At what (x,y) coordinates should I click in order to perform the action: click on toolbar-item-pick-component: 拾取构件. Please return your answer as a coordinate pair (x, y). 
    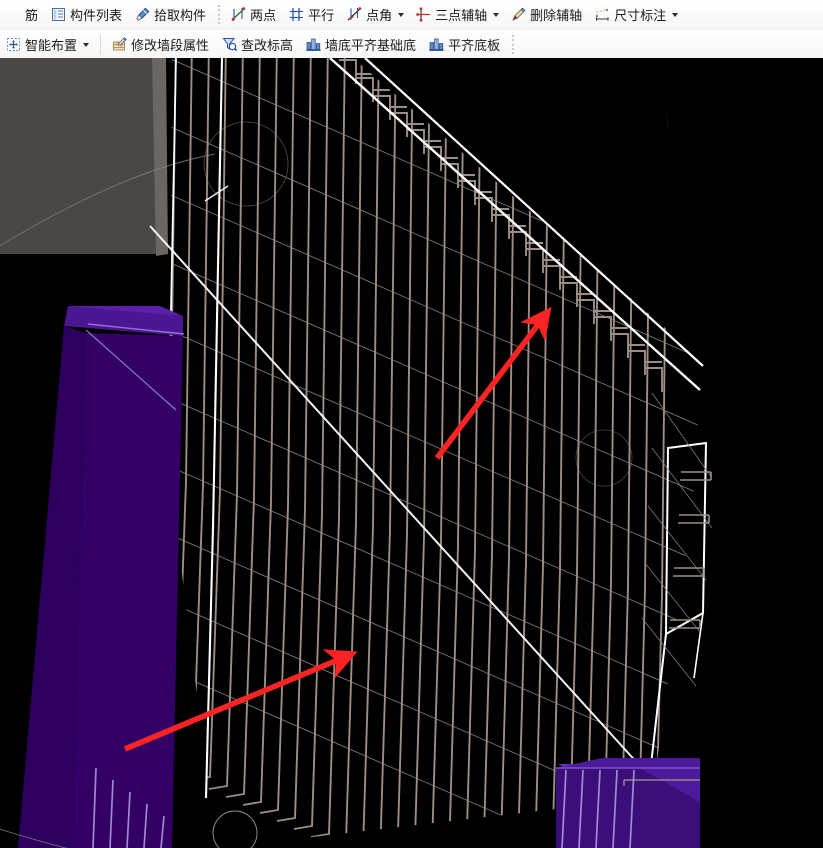
    Looking at the image, I should click on (171, 14).